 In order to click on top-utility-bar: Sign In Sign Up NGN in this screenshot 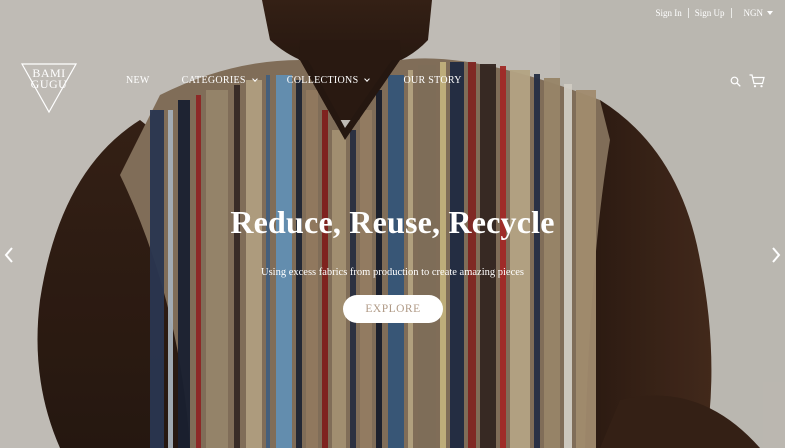, I will do `click(711, 13)`.